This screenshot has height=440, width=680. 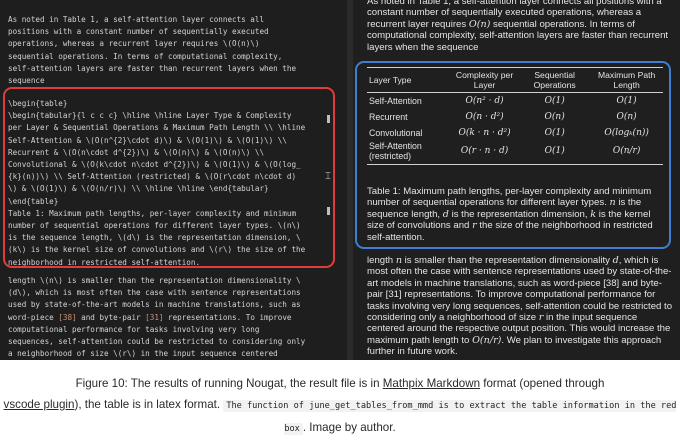 What do you see at coordinates (484, 80) in the screenshot?
I see `table-header: Complexity per Layer` at bounding box center [484, 80].